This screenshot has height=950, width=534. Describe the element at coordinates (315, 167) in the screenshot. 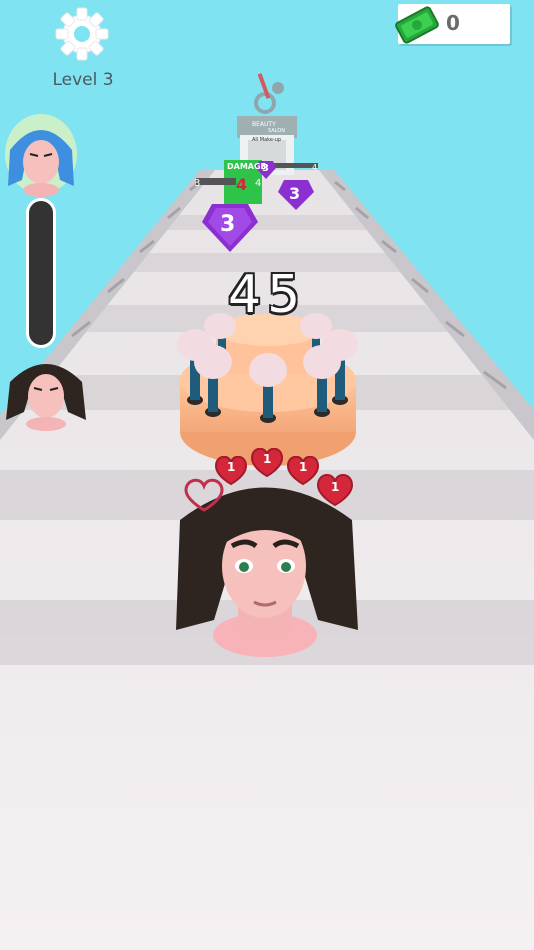

I see `gate-value: 4` at that location.